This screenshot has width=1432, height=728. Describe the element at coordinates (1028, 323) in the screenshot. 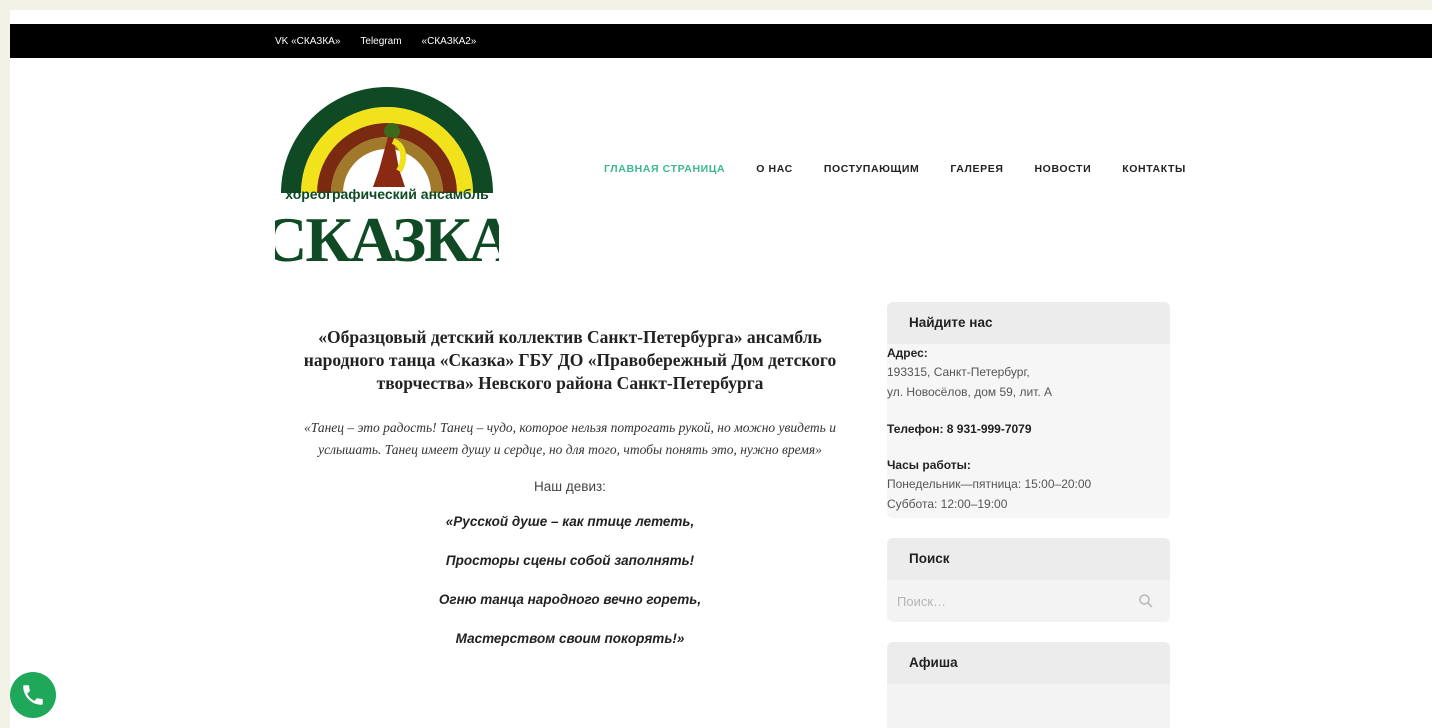

I see `find-us-title: Найдите нас` at that location.